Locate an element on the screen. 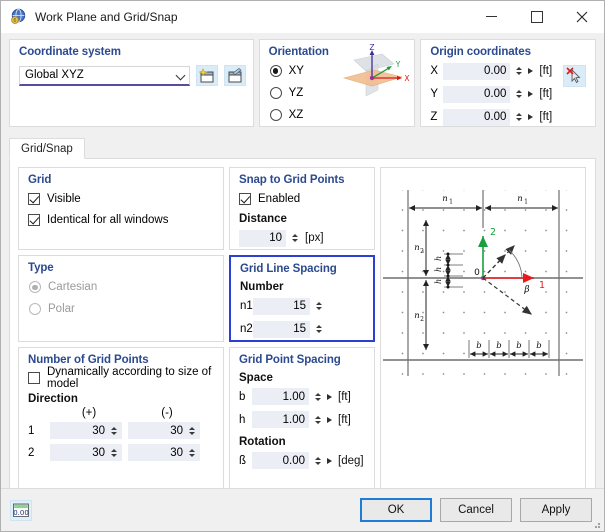 The image size is (605, 532). radio-cartesian-icon is located at coordinates (35, 287).